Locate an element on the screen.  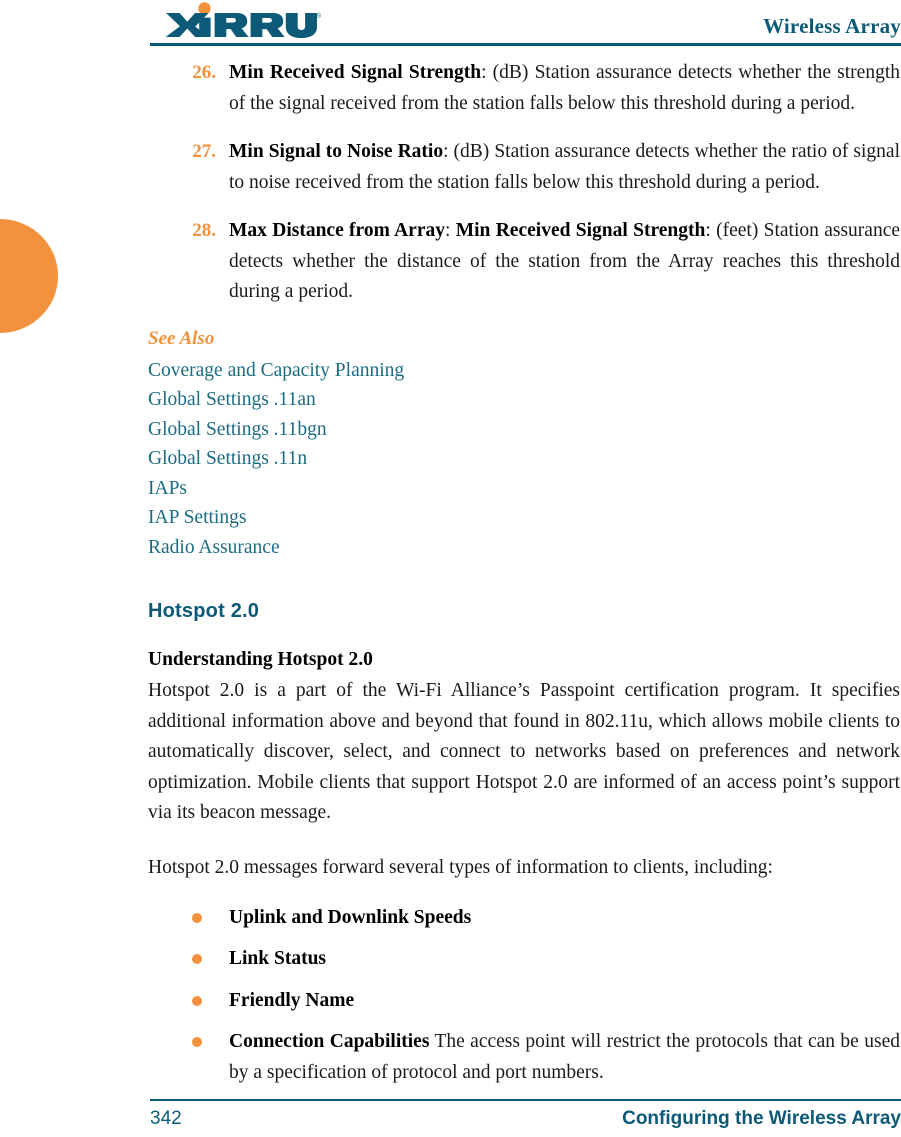
section-heading-hotspot: Hotspot 2.0 is located at coordinates (204, 611).